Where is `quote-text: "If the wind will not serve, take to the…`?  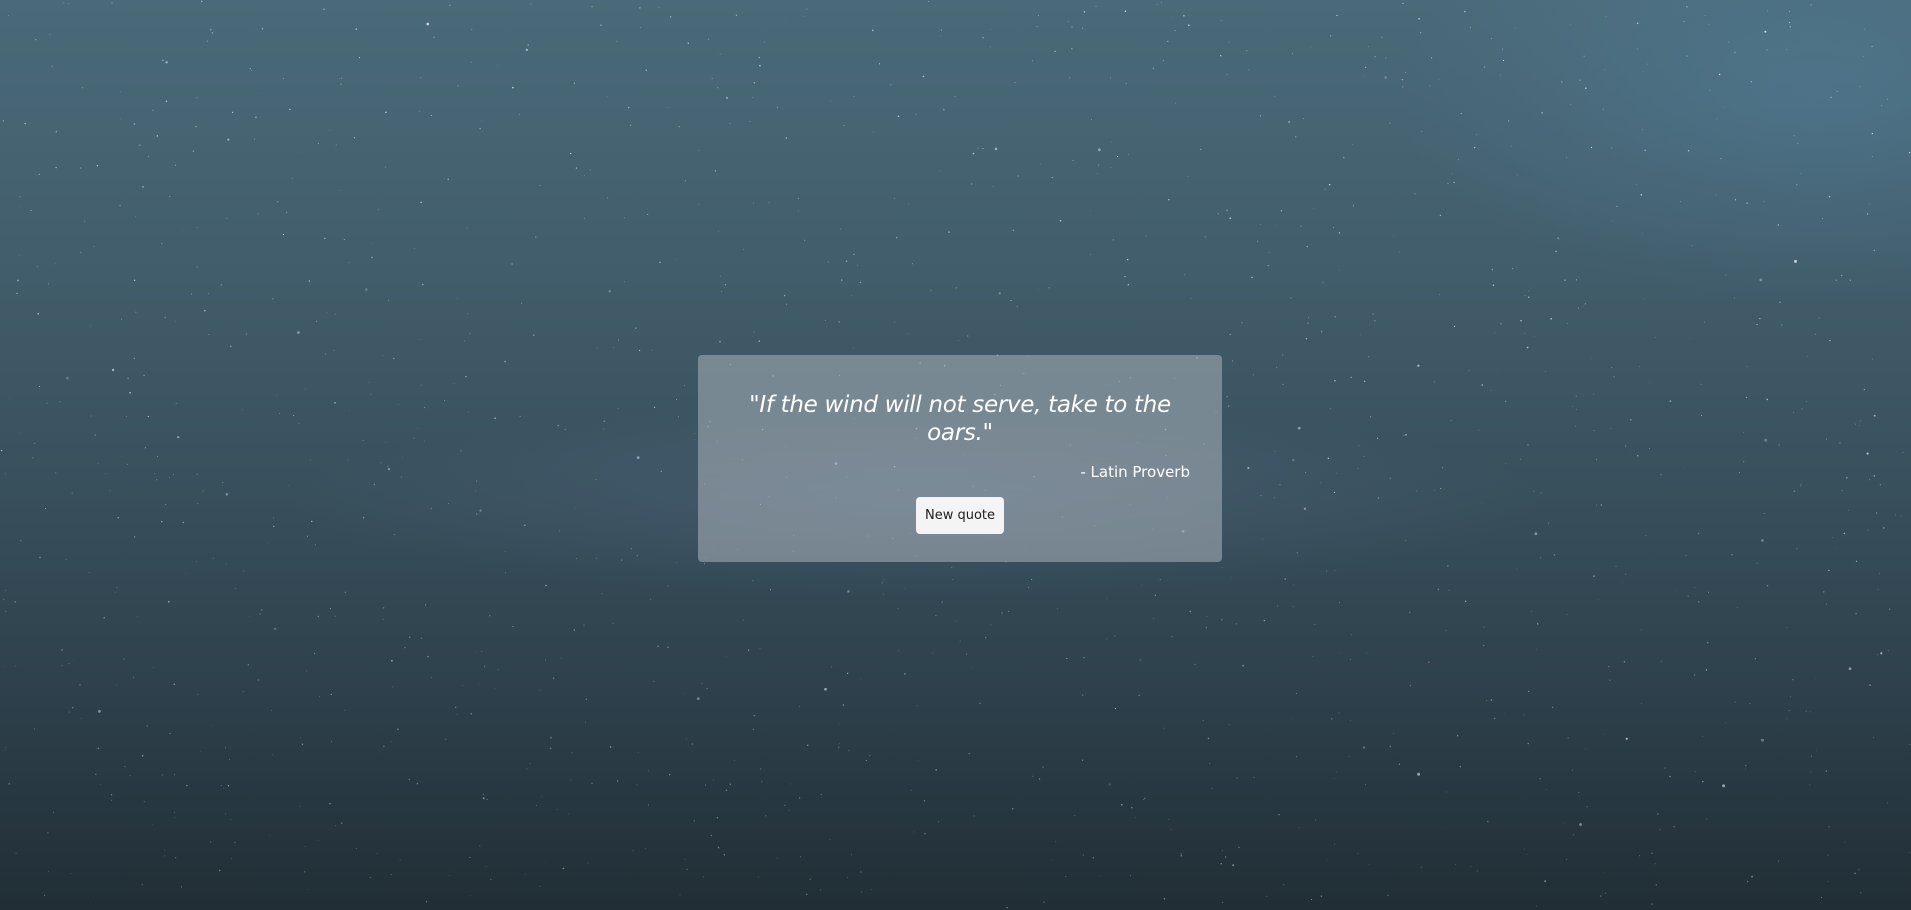 quote-text: "If the wind will not serve, take to the… is located at coordinates (960, 419).